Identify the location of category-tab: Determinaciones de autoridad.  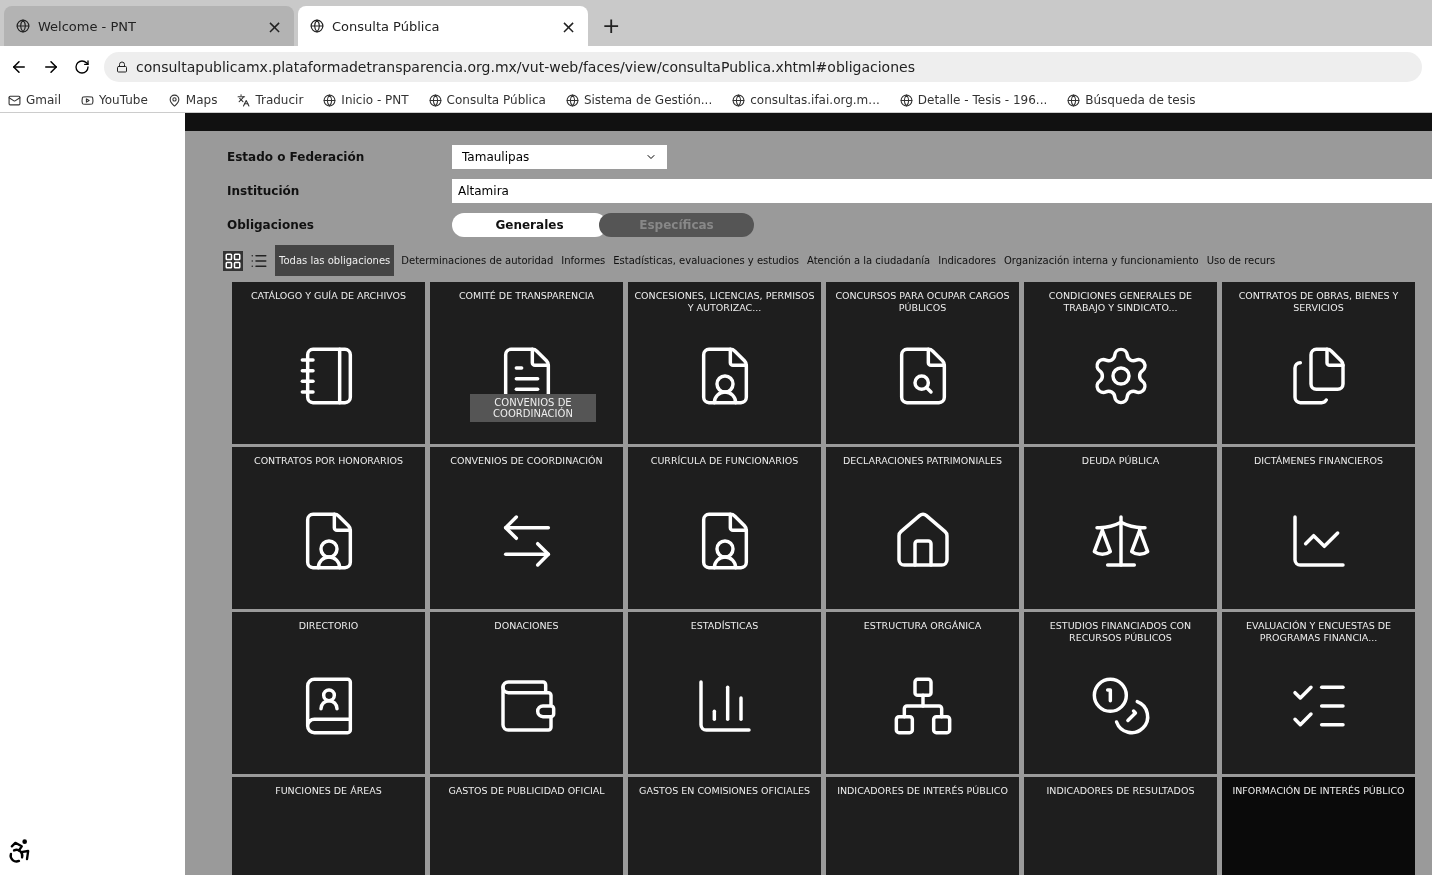
(477, 260).